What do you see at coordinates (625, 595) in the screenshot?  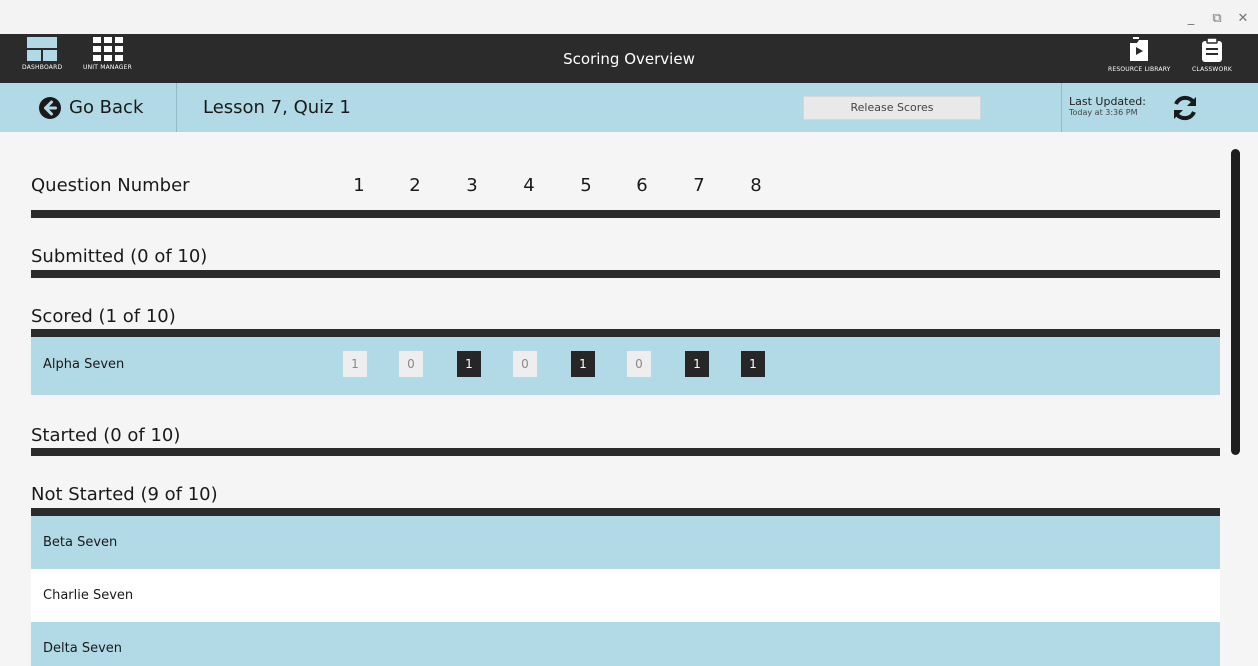 I see `student-row-not-started: Charlie Seven` at bounding box center [625, 595].